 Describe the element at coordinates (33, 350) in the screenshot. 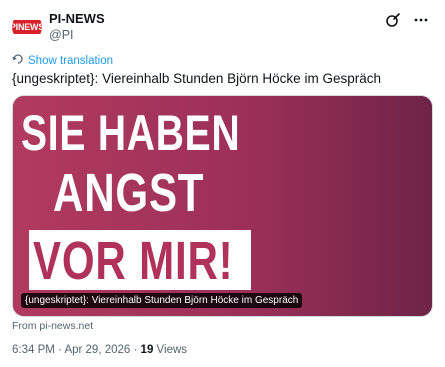

I see `tweet-time: 6:34 PM` at that location.